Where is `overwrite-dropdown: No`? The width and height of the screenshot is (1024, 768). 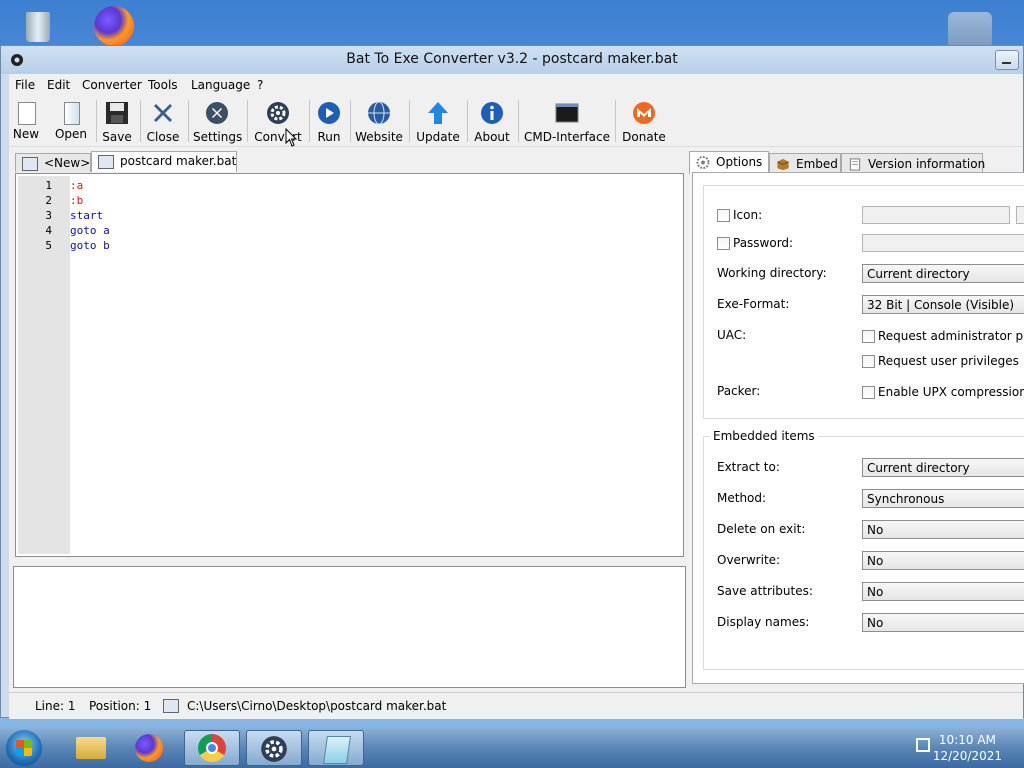 overwrite-dropdown: No is located at coordinates (943, 560).